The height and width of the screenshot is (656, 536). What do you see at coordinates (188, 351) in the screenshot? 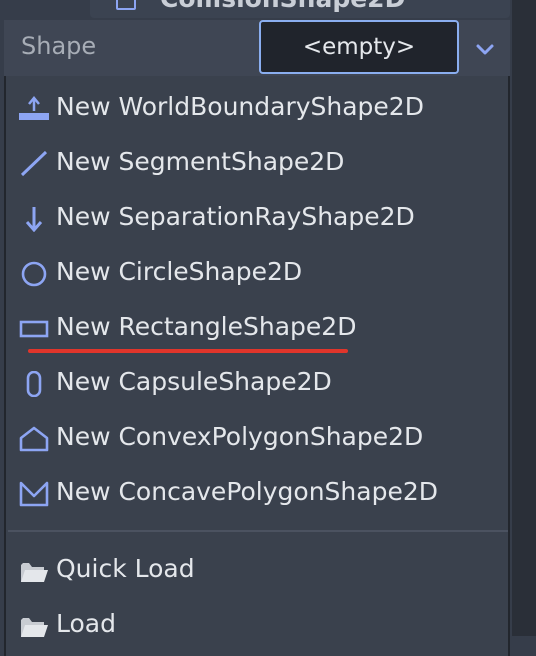
I see `rectangle-shape-underline` at bounding box center [188, 351].